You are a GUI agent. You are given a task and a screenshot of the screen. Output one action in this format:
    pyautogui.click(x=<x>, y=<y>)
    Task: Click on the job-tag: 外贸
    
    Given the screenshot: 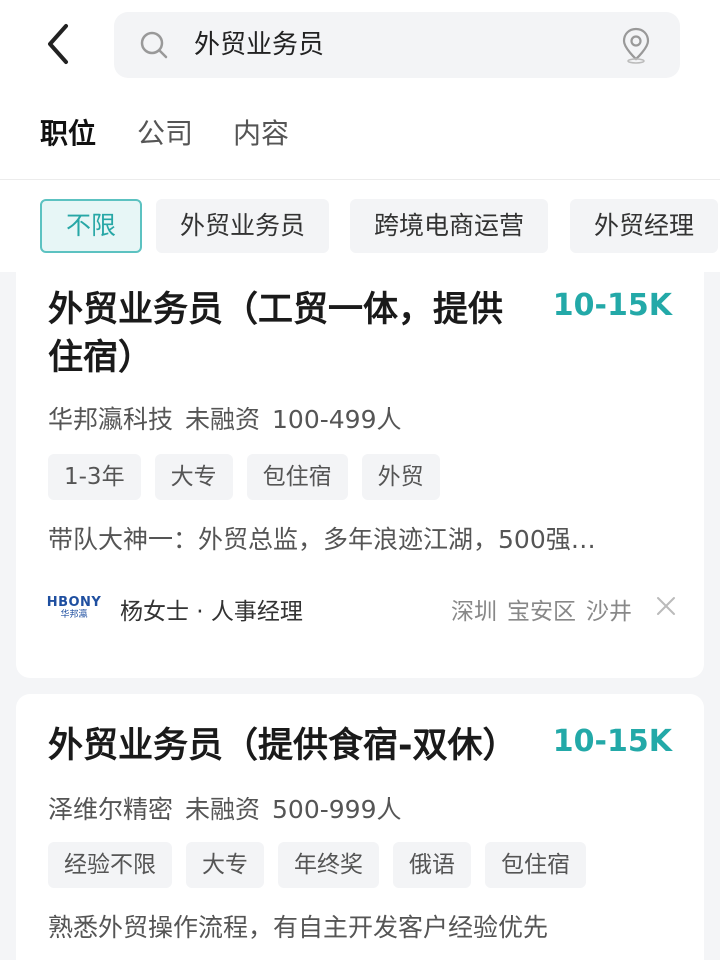 What is the action you would take?
    pyautogui.click(x=400, y=477)
    